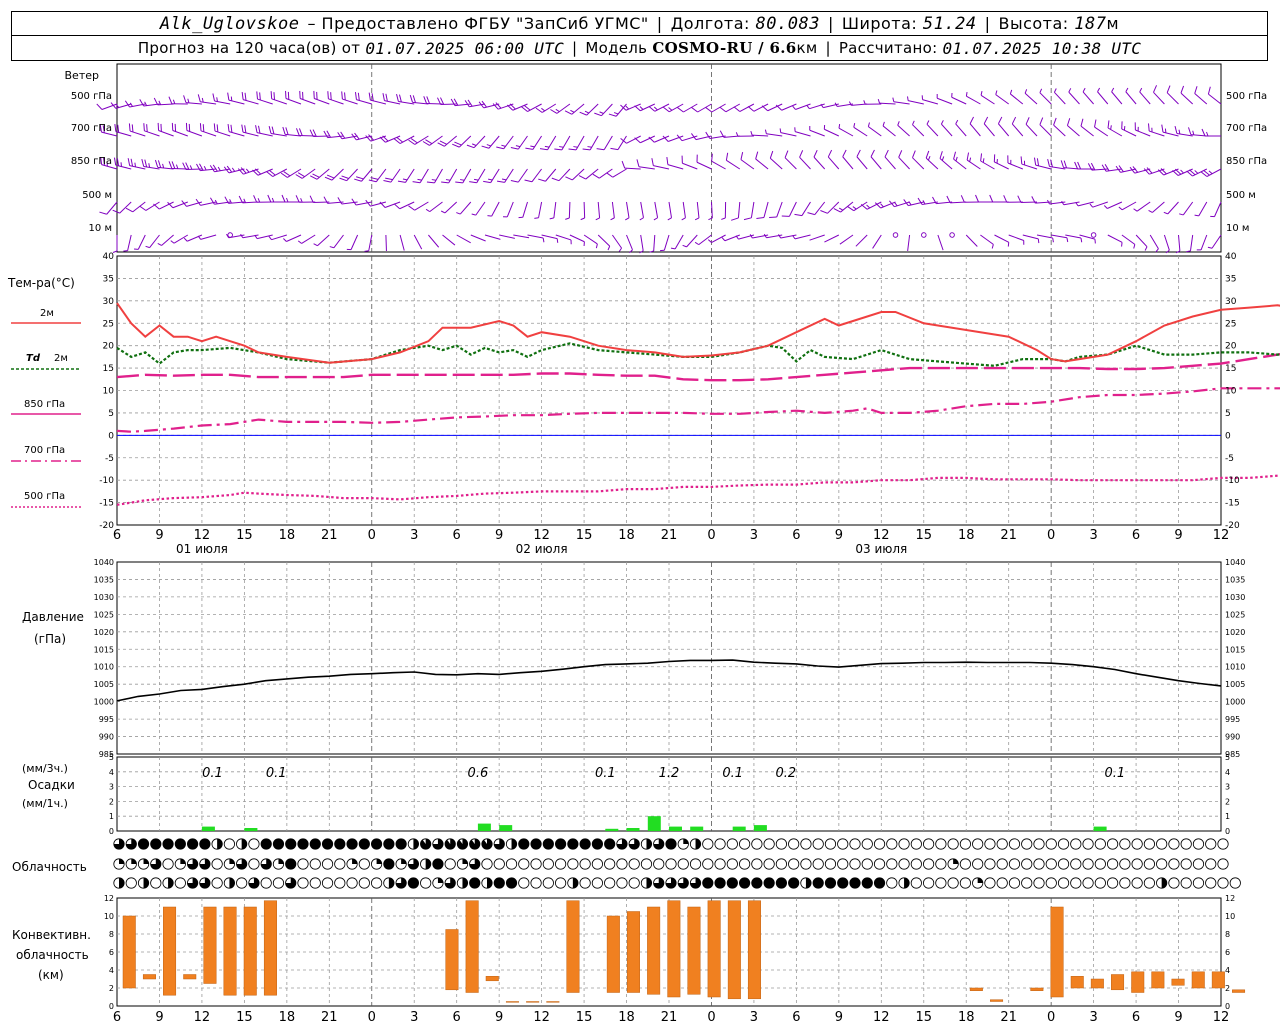 This screenshot has width=1280, height=1024. I want to click on wind-title: Ветер, so click(82, 75).